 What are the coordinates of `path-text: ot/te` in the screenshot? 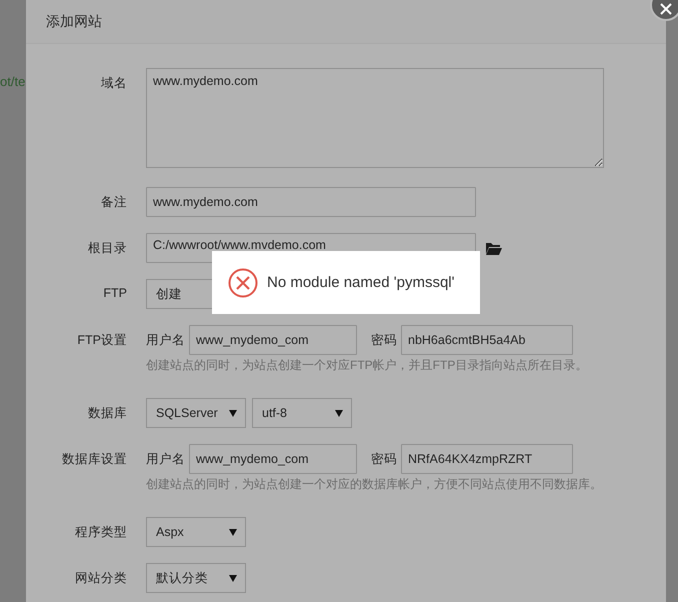 It's located at (13, 82).